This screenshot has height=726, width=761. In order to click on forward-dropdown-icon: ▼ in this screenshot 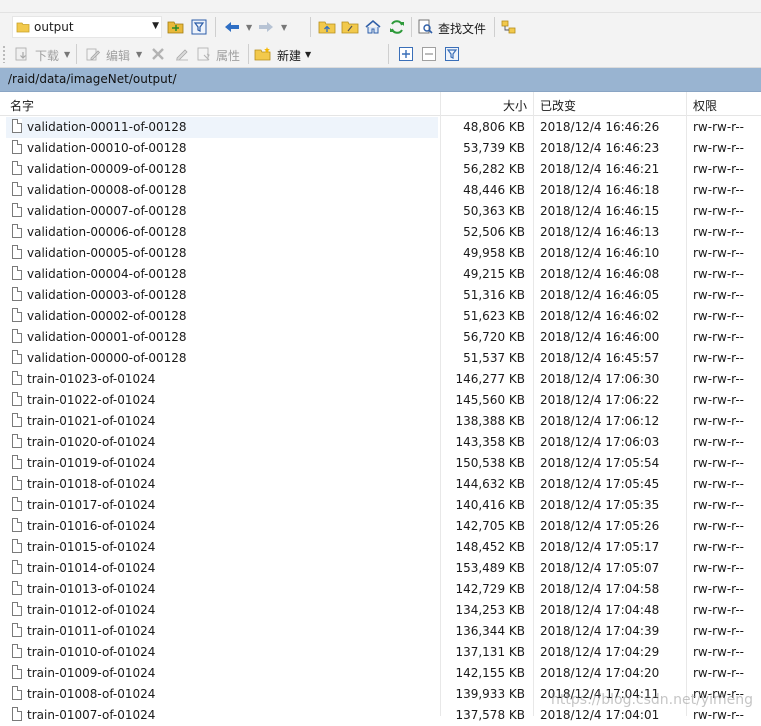, I will do `click(284, 27)`.